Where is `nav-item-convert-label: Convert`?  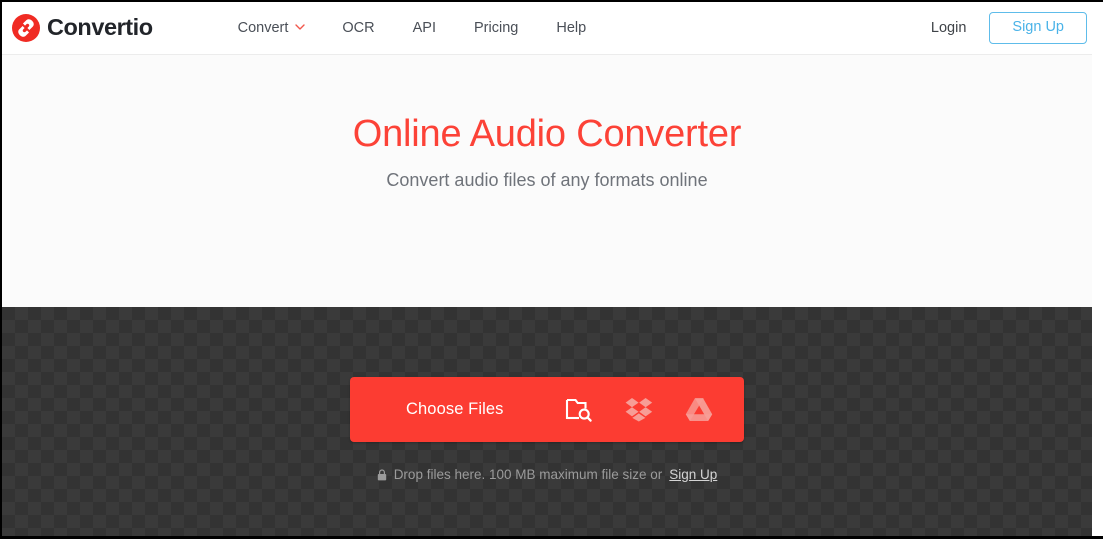 nav-item-convert-label: Convert is located at coordinates (263, 28).